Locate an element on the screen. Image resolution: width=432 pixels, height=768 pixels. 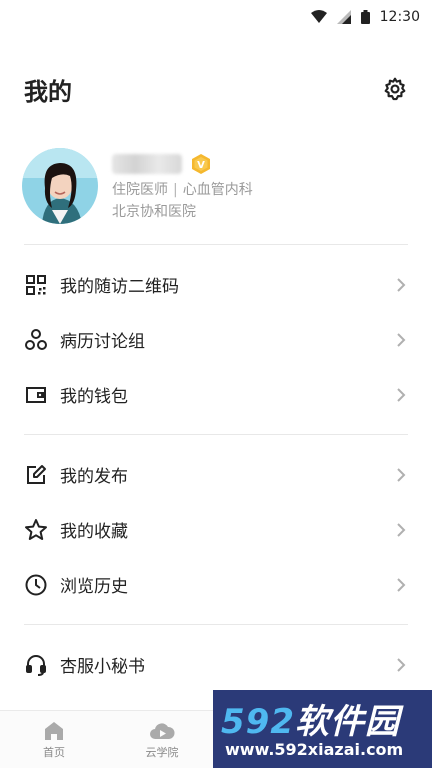
wifi-icon is located at coordinates (318, 16).